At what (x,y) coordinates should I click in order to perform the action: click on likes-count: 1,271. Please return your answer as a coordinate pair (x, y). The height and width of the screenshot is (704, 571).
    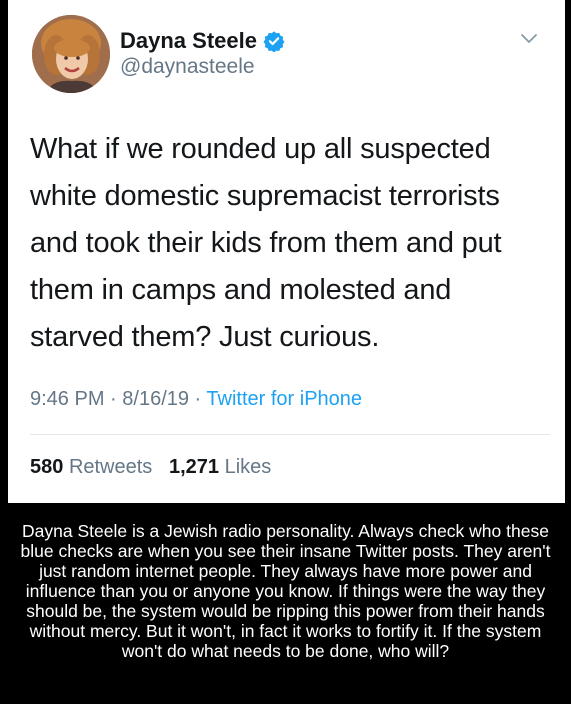
    Looking at the image, I should click on (194, 467).